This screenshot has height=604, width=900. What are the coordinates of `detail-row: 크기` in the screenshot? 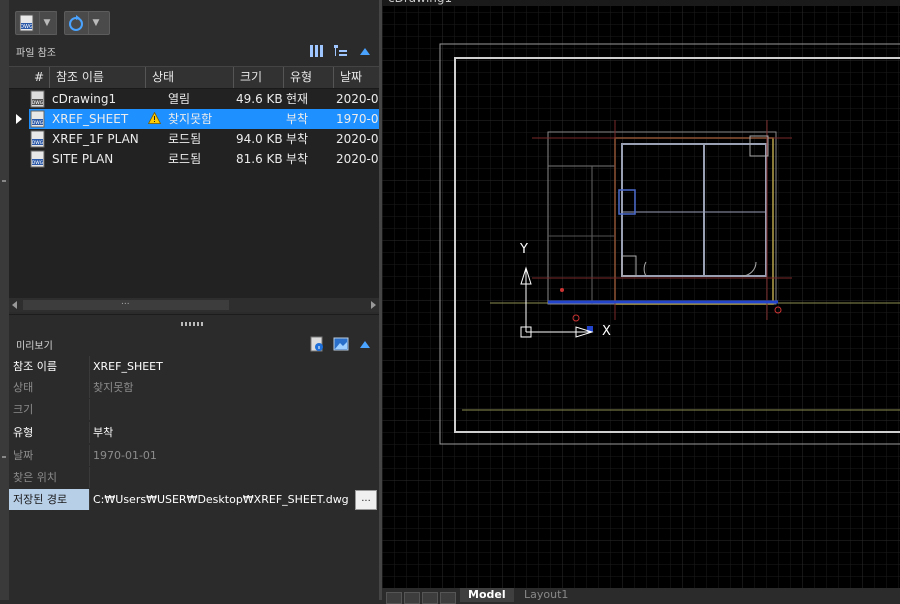 It's located at (194, 409).